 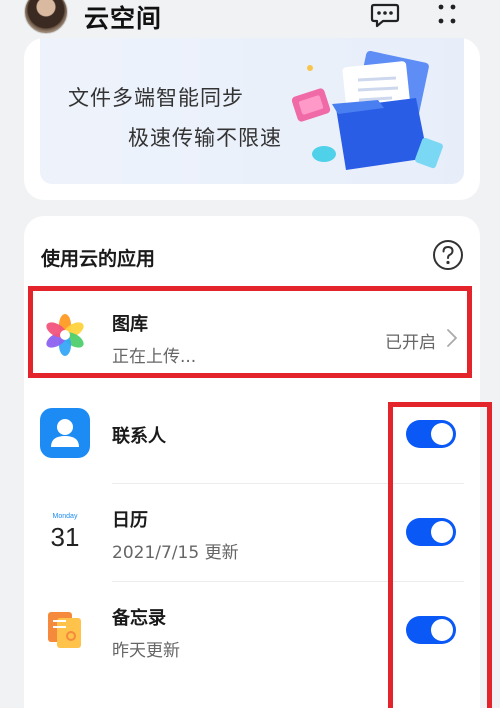 What do you see at coordinates (252, 533) in the screenshot?
I see `app-row-calendar: Monday 31 日历 2021/7/15 更新` at bounding box center [252, 533].